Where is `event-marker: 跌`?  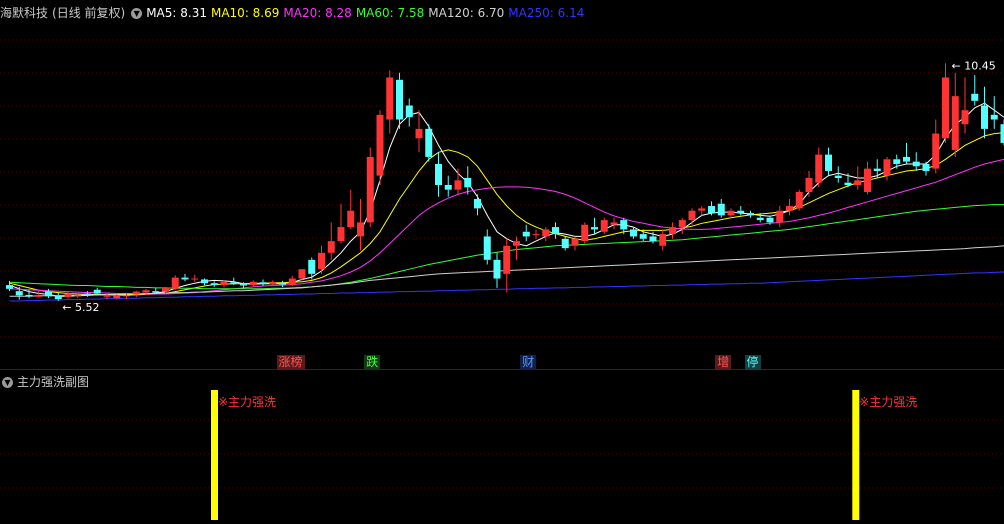
event-marker: 跌 is located at coordinates (372, 362).